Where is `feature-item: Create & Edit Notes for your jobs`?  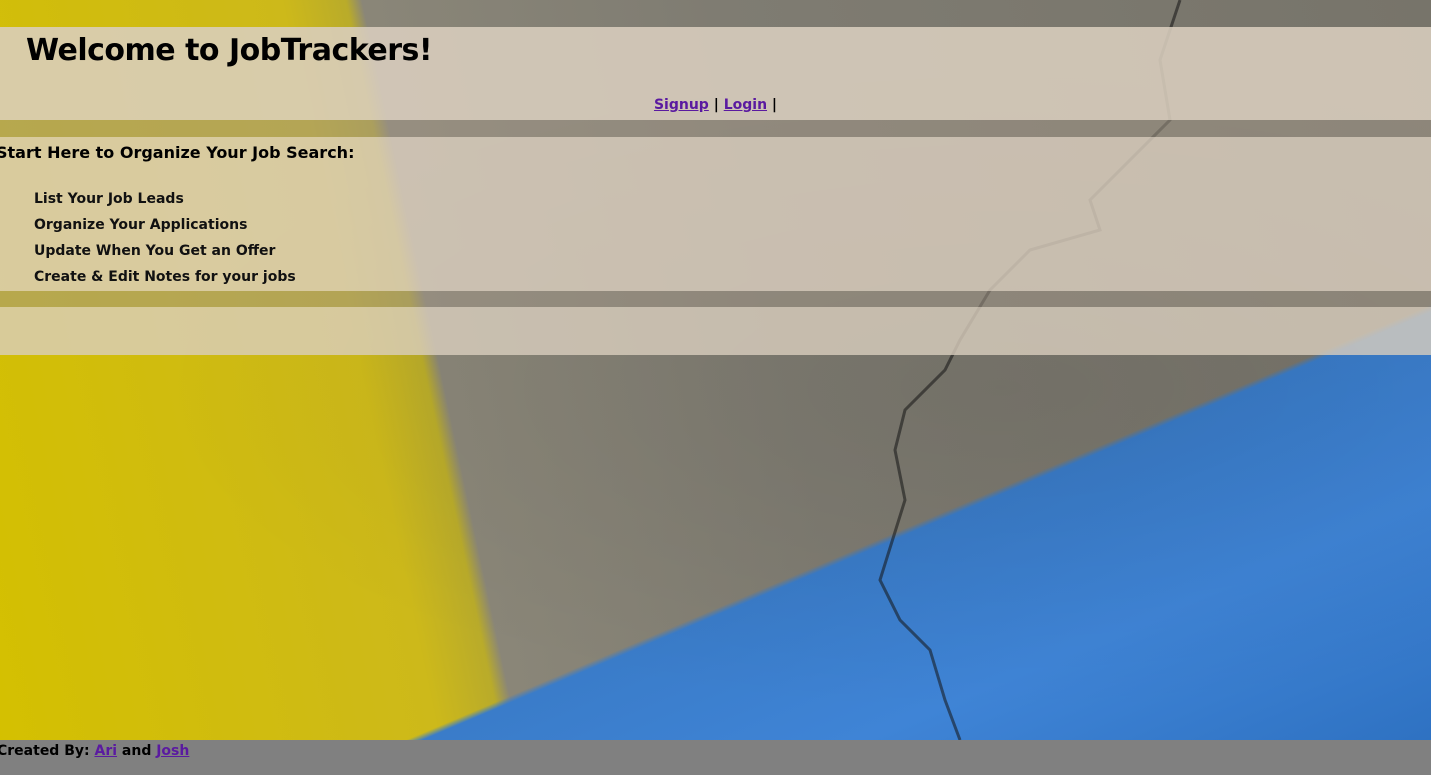
feature-item: Create & Edit Notes for your jobs is located at coordinates (165, 277).